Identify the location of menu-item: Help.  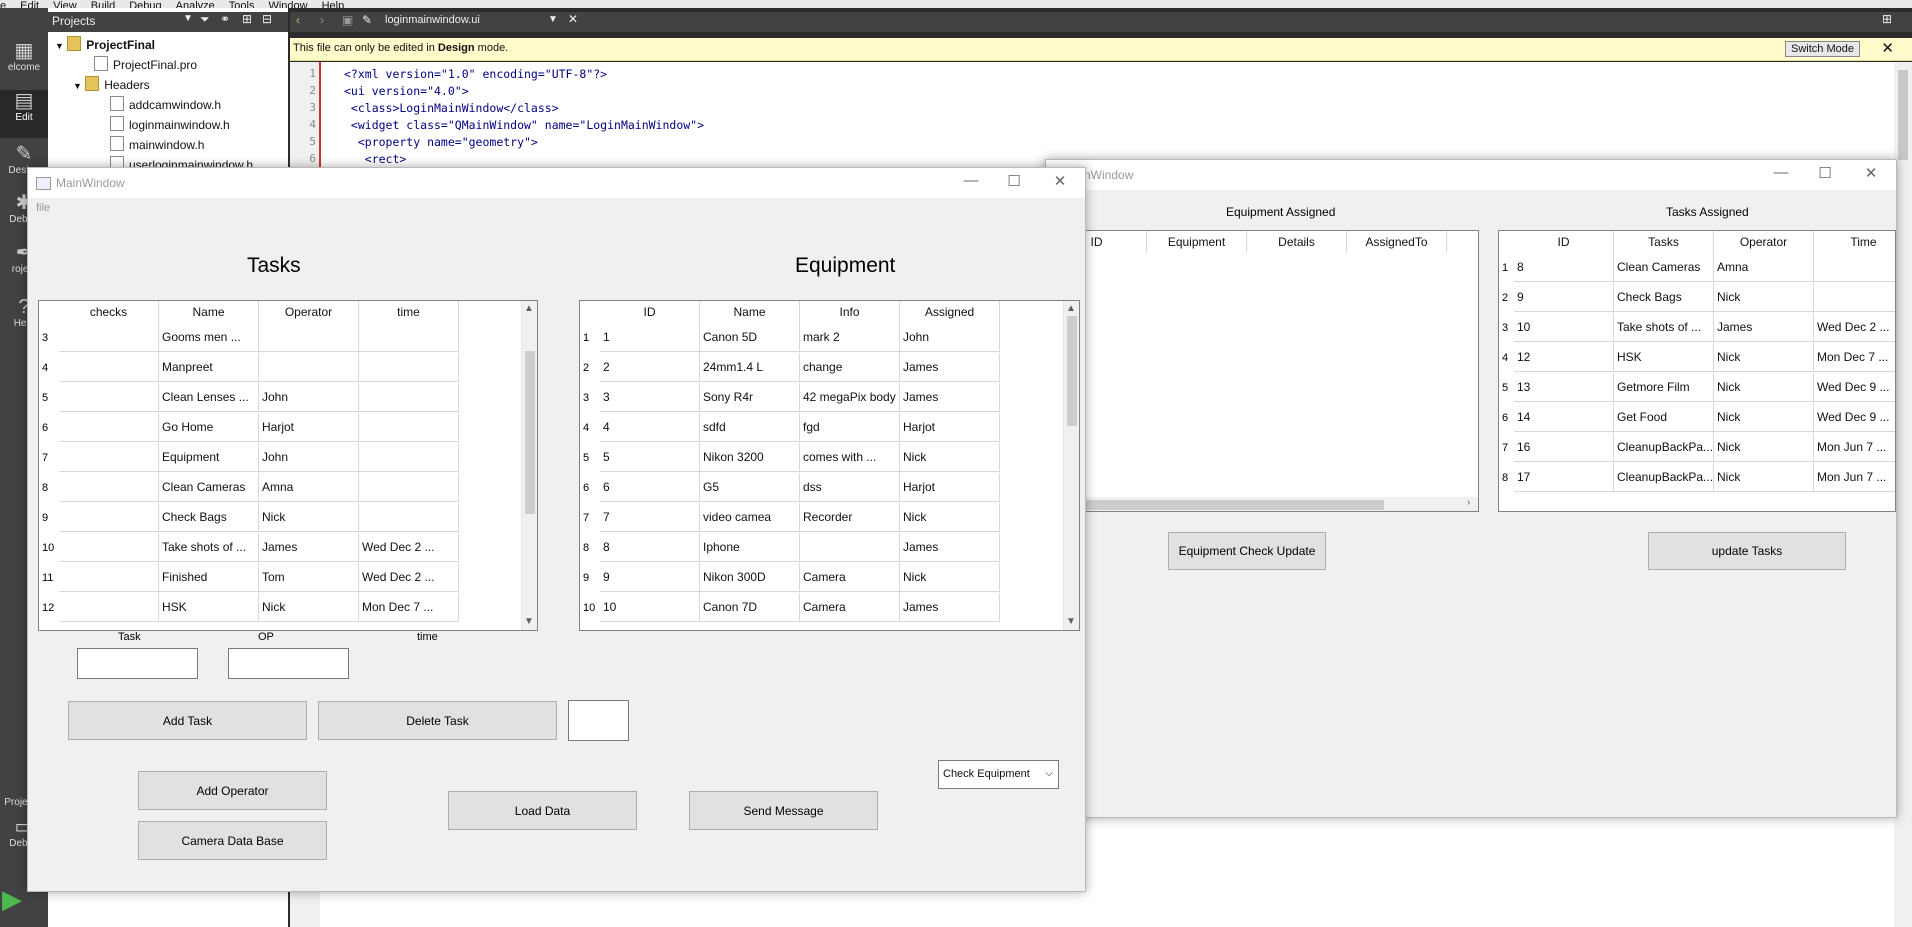
(333, 4).